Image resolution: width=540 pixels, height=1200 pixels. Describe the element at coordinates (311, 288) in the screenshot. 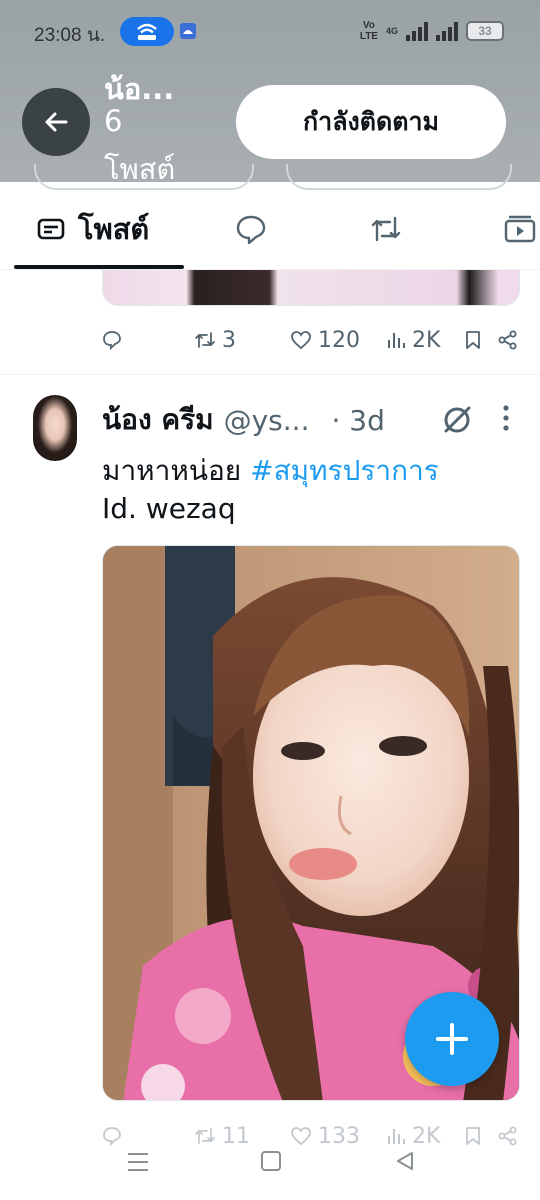

I see `previous-post-image` at that location.